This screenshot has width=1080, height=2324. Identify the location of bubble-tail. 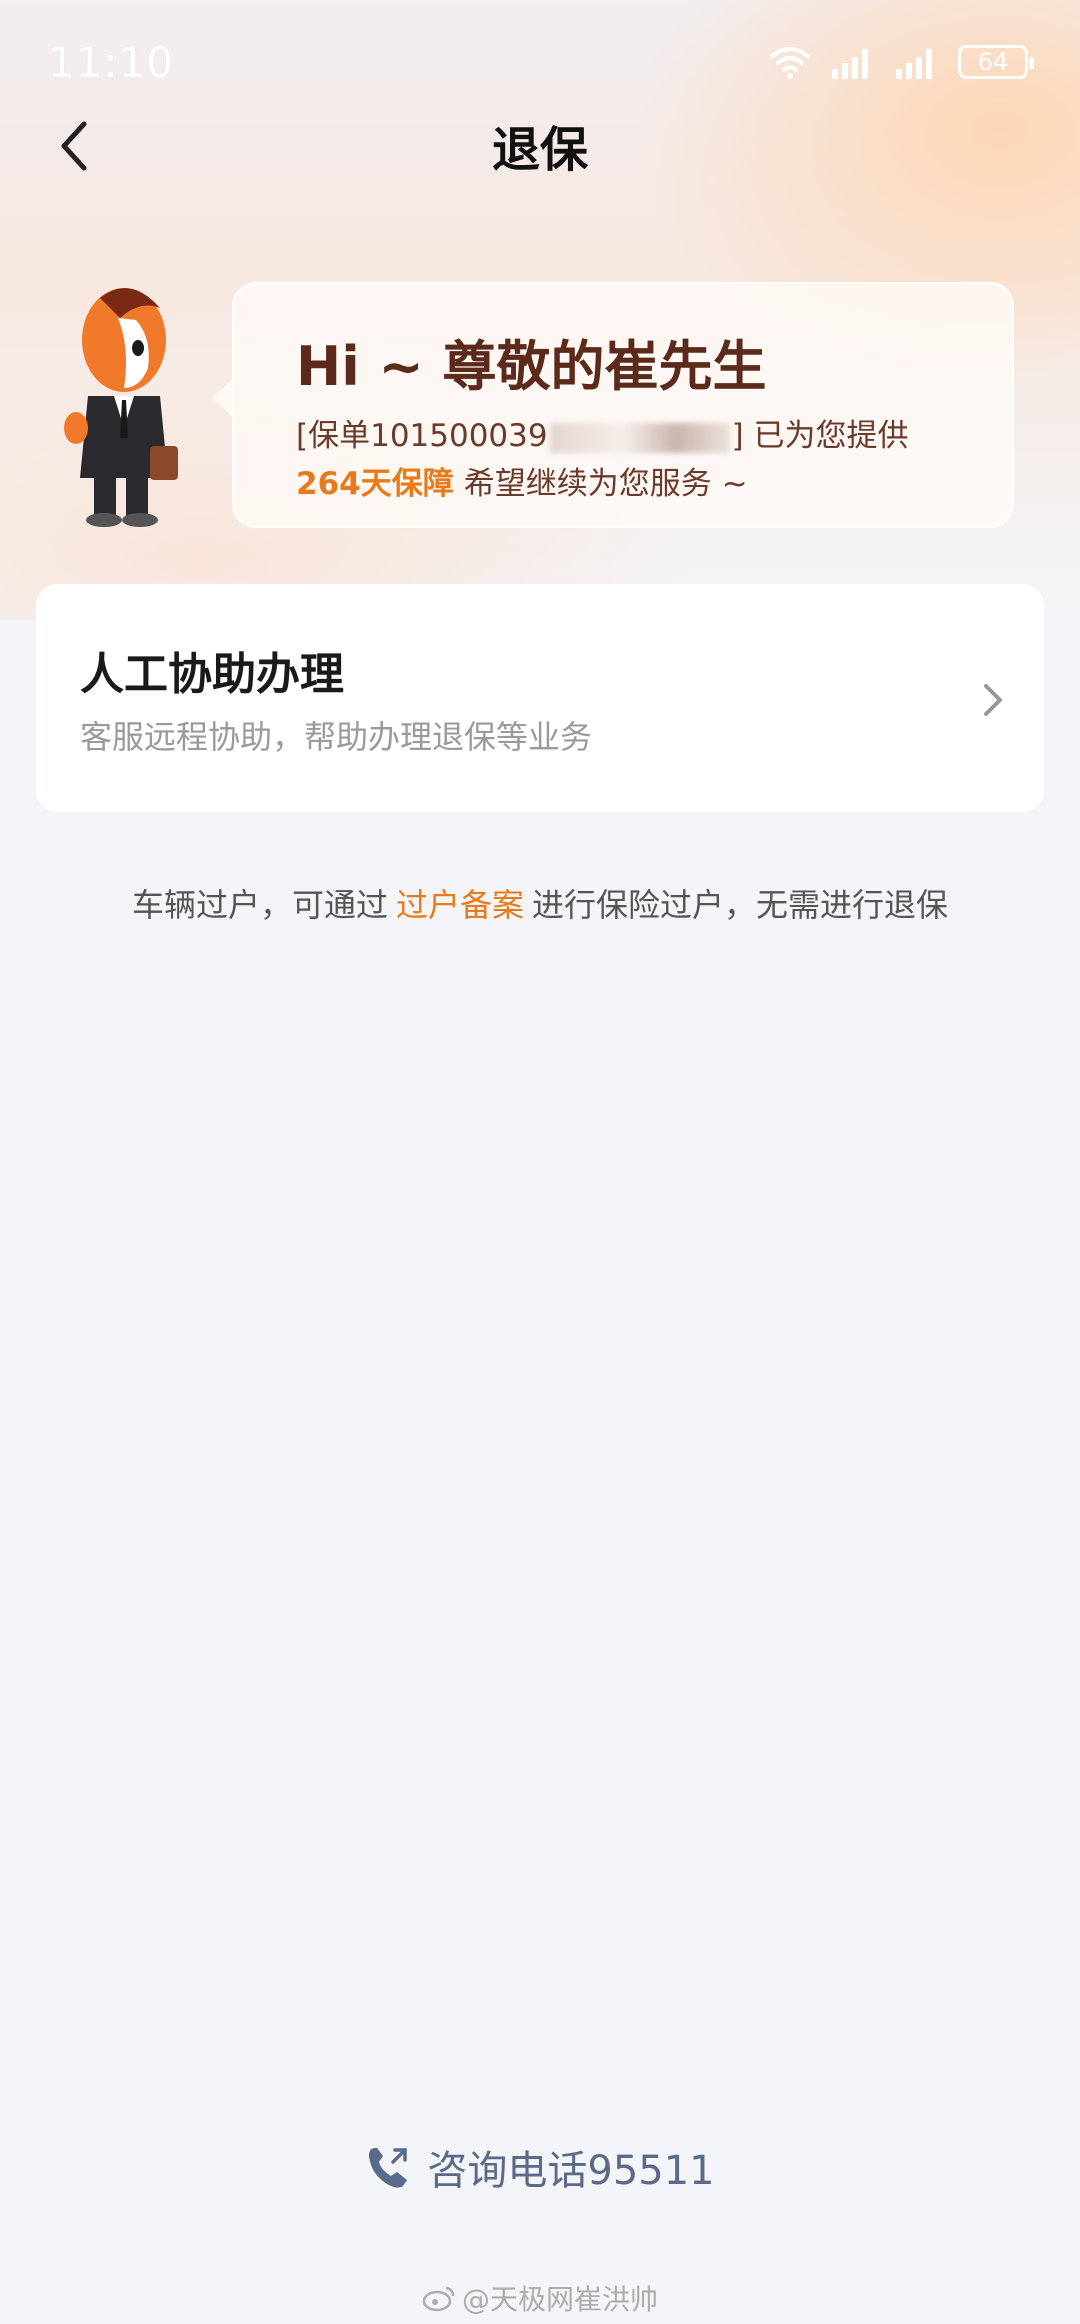
(223, 398).